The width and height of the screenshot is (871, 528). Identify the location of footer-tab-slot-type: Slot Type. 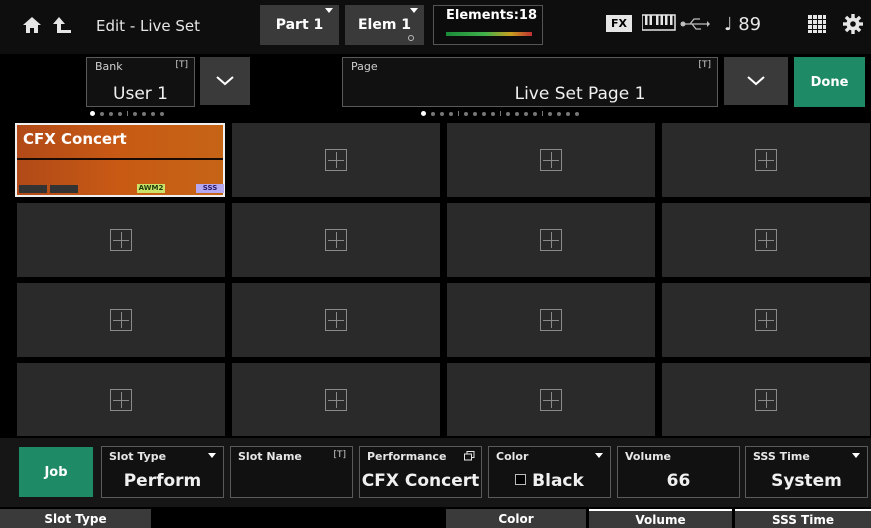
(75, 518).